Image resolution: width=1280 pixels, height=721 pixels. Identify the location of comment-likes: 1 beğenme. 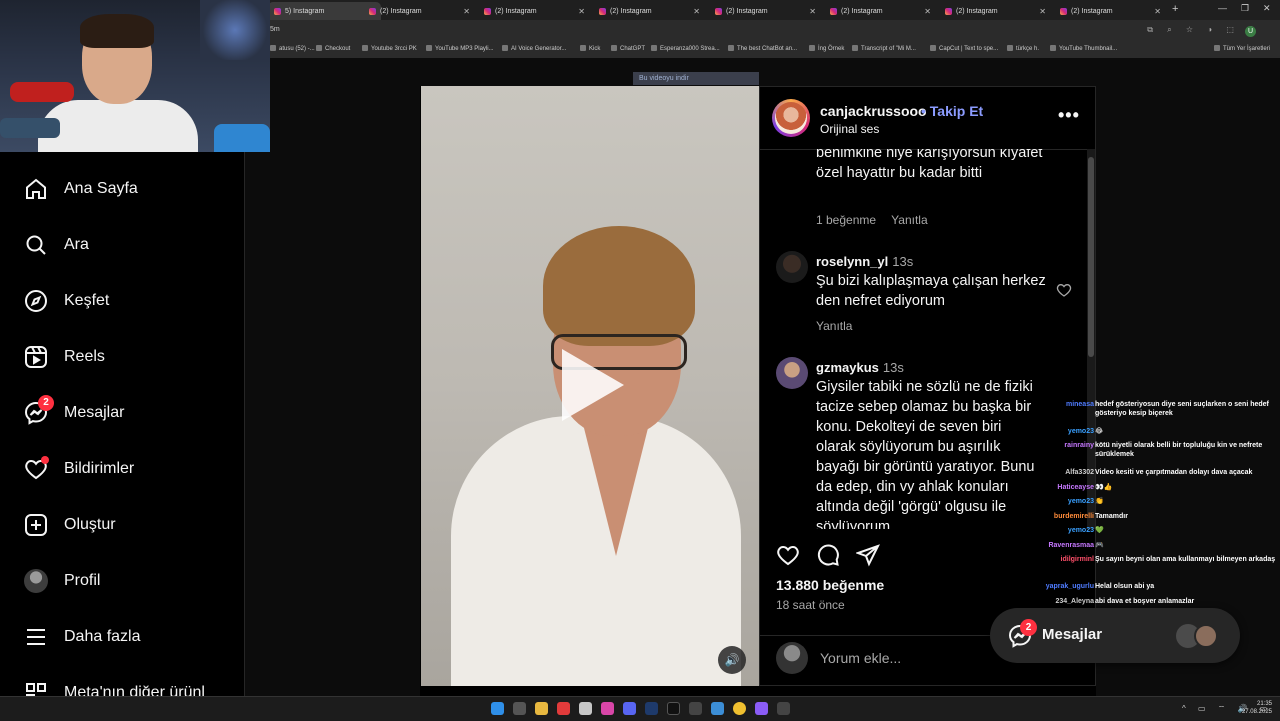
(846, 220).